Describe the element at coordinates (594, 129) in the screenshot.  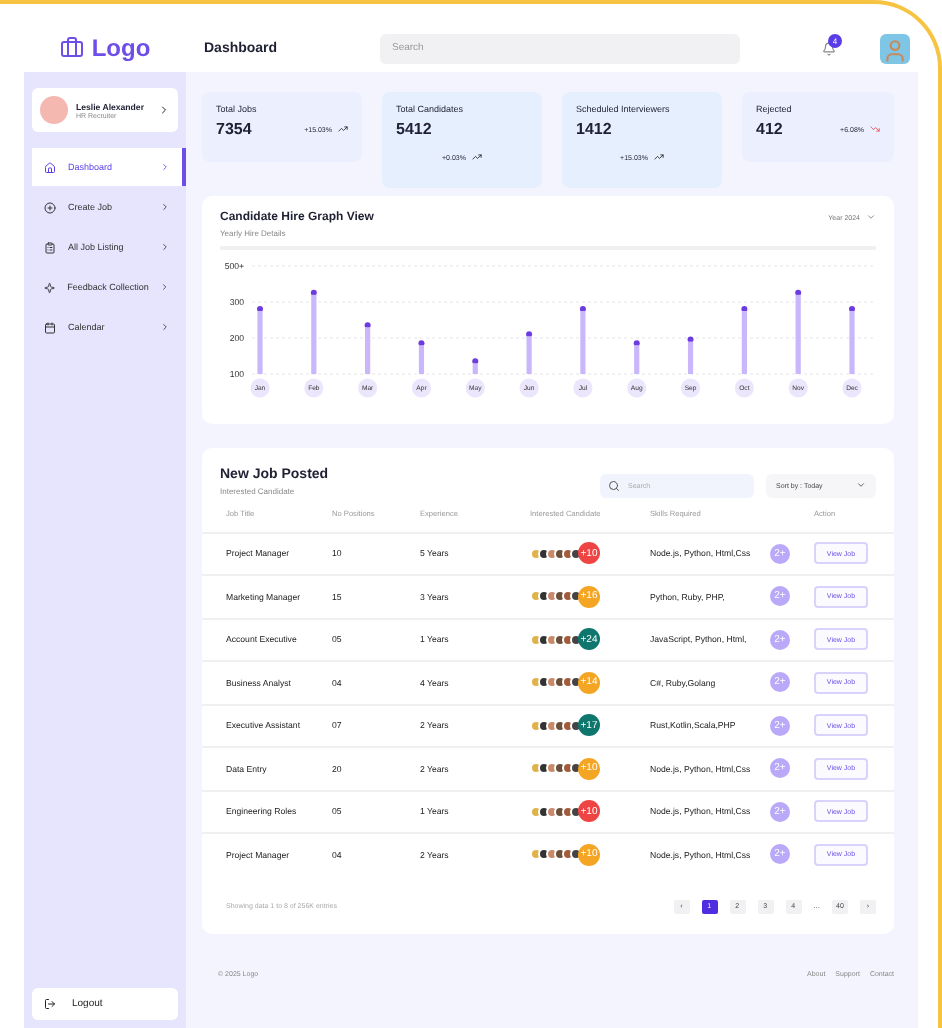
I see `stat-value: 1412` at that location.